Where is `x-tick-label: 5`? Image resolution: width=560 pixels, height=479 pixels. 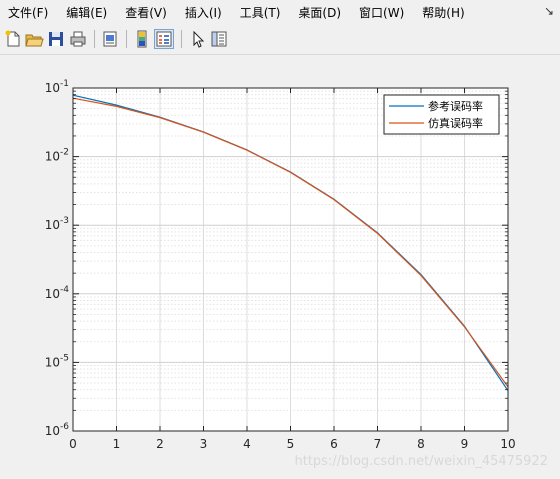 x-tick-label: 5 is located at coordinates (291, 444).